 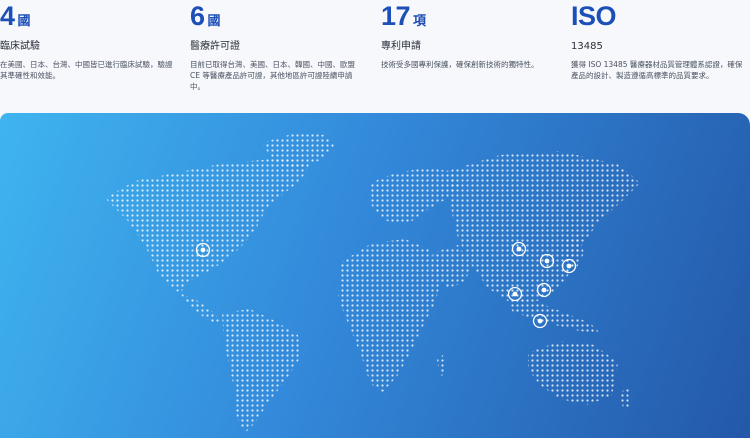 I want to click on stat-title: 13485, so click(x=587, y=46).